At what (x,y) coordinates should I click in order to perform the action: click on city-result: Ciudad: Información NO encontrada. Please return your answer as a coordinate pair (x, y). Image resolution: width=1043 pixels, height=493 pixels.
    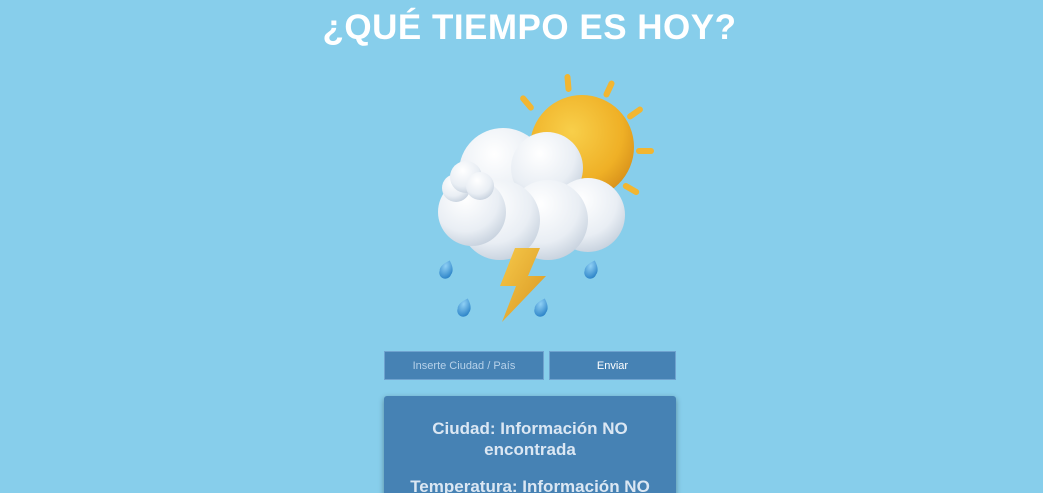
    Looking at the image, I should click on (530, 439).